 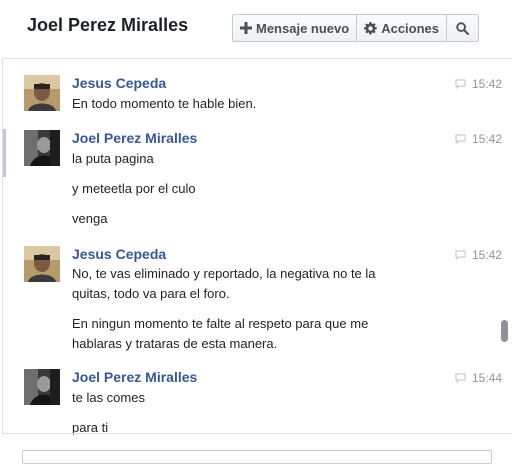 What do you see at coordinates (257, 457) in the screenshot?
I see `reply-input` at bounding box center [257, 457].